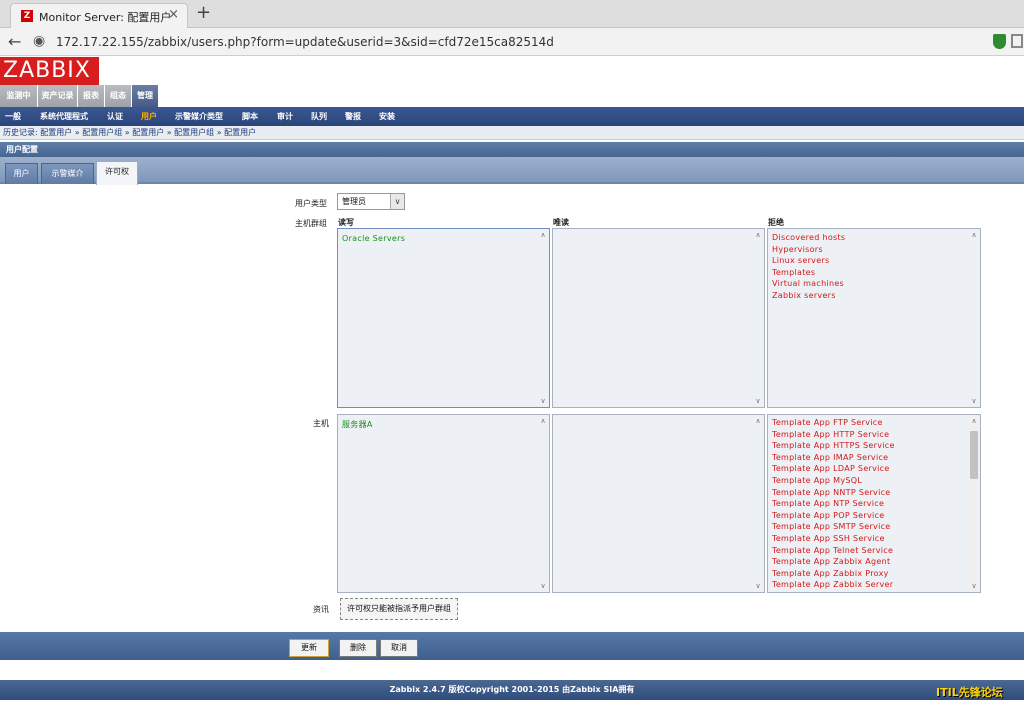  Describe the element at coordinates (512, 133) in the screenshot. I see `history-breadcrumb: 历史记录: 配置用户 » 配置用户组 » 配置用户 » 配置用户组 » 配置用户` at that location.